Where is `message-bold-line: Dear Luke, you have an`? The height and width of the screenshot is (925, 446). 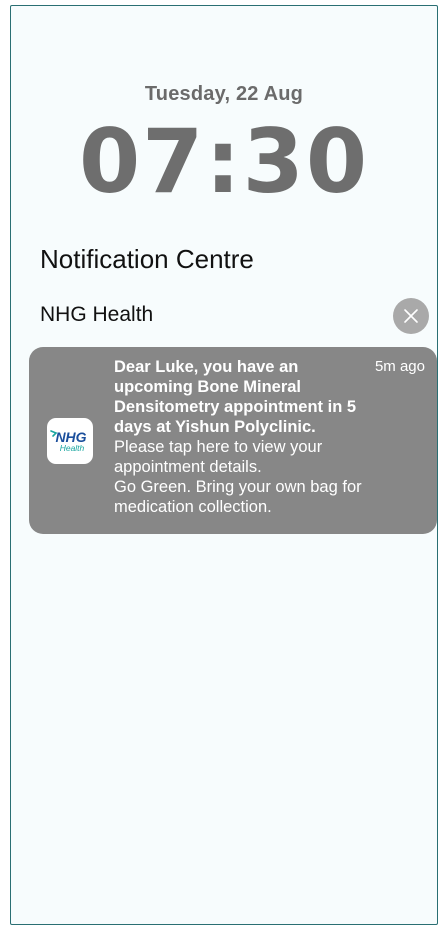 message-bold-line: Dear Luke, you have an is located at coordinates (206, 367).